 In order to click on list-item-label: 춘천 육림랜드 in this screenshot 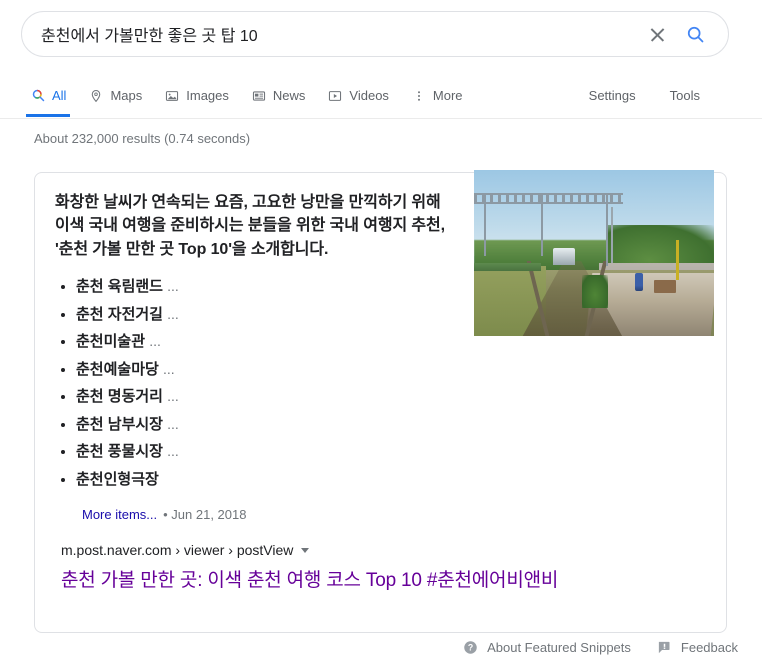, I will do `click(119, 287)`.